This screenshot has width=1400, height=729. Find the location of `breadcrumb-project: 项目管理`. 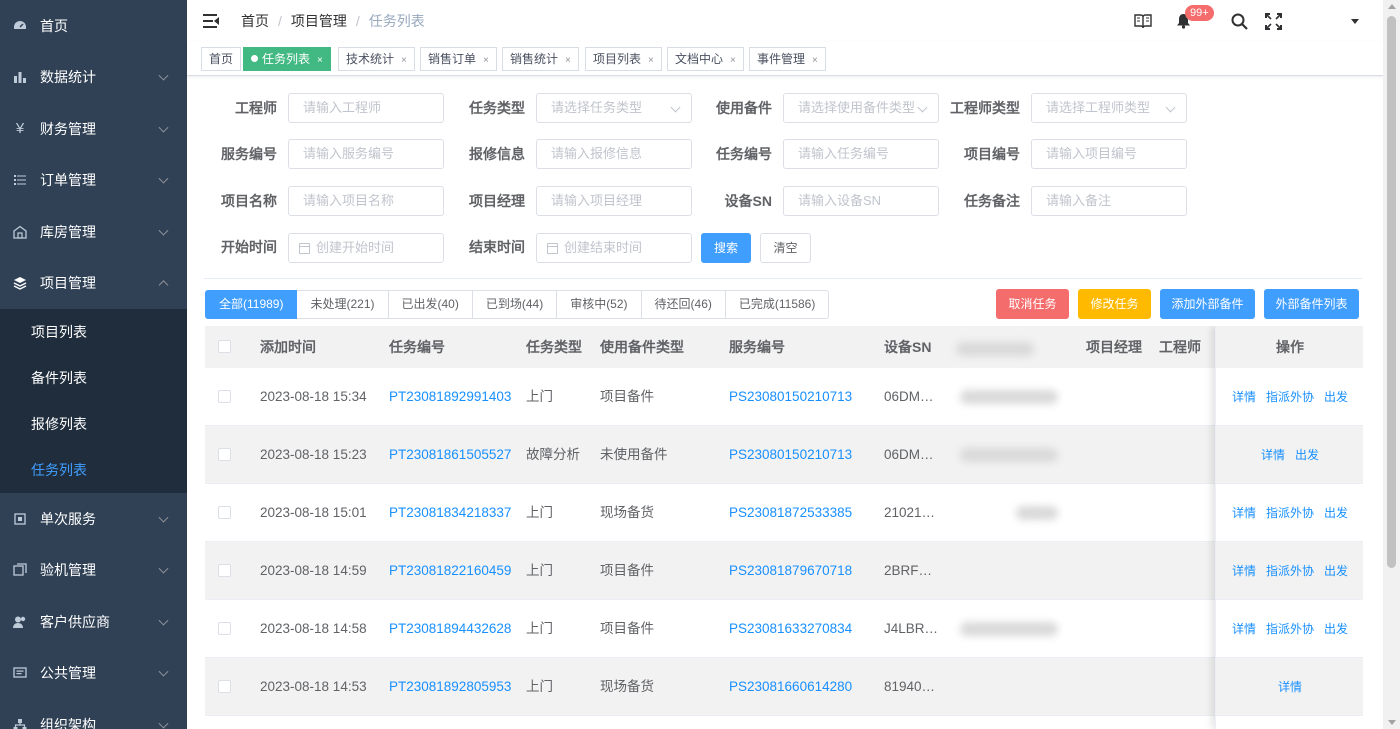

breadcrumb-project: 项目管理 is located at coordinates (319, 21).